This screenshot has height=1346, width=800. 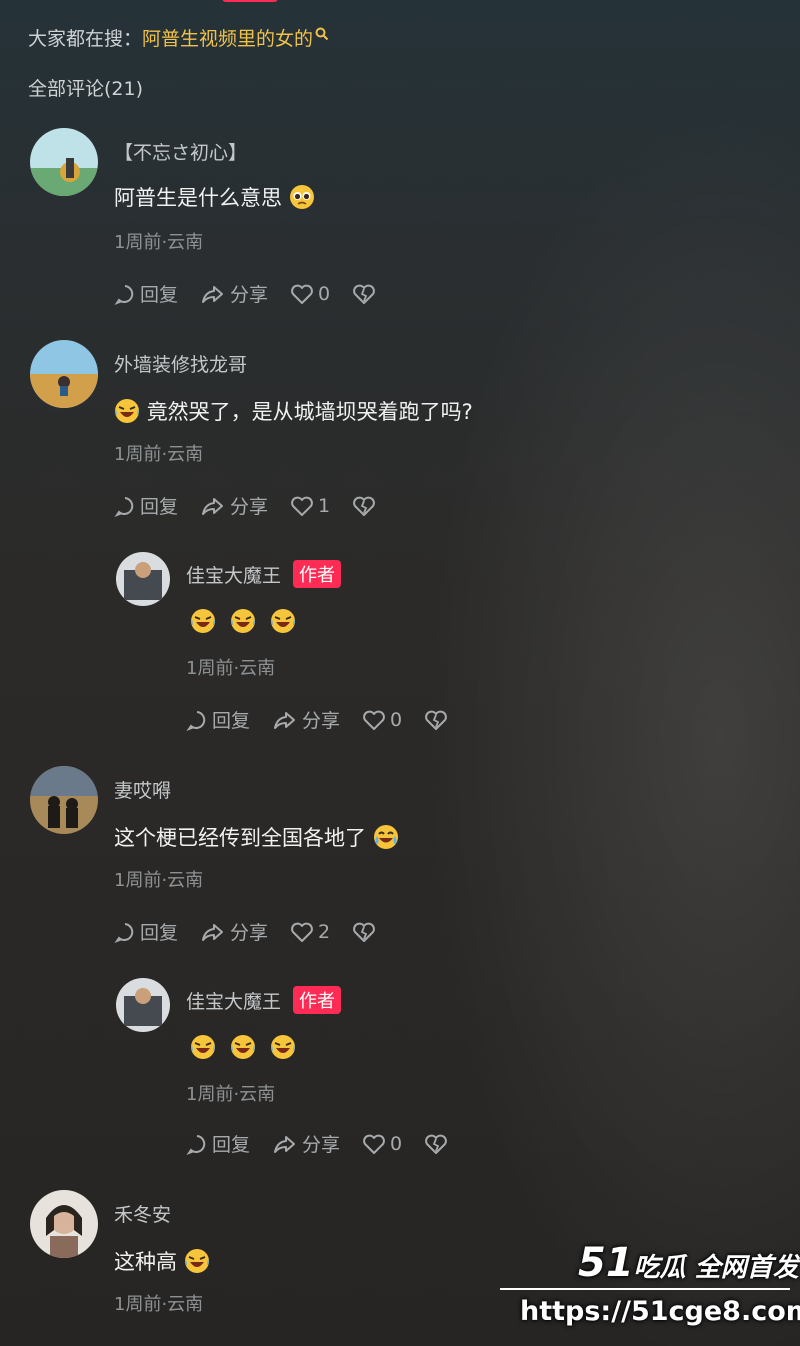 What do you see at coordinates (301, 197) in the screenshot?
I see `pleading-face-icon` at bounding box center [301, 197].